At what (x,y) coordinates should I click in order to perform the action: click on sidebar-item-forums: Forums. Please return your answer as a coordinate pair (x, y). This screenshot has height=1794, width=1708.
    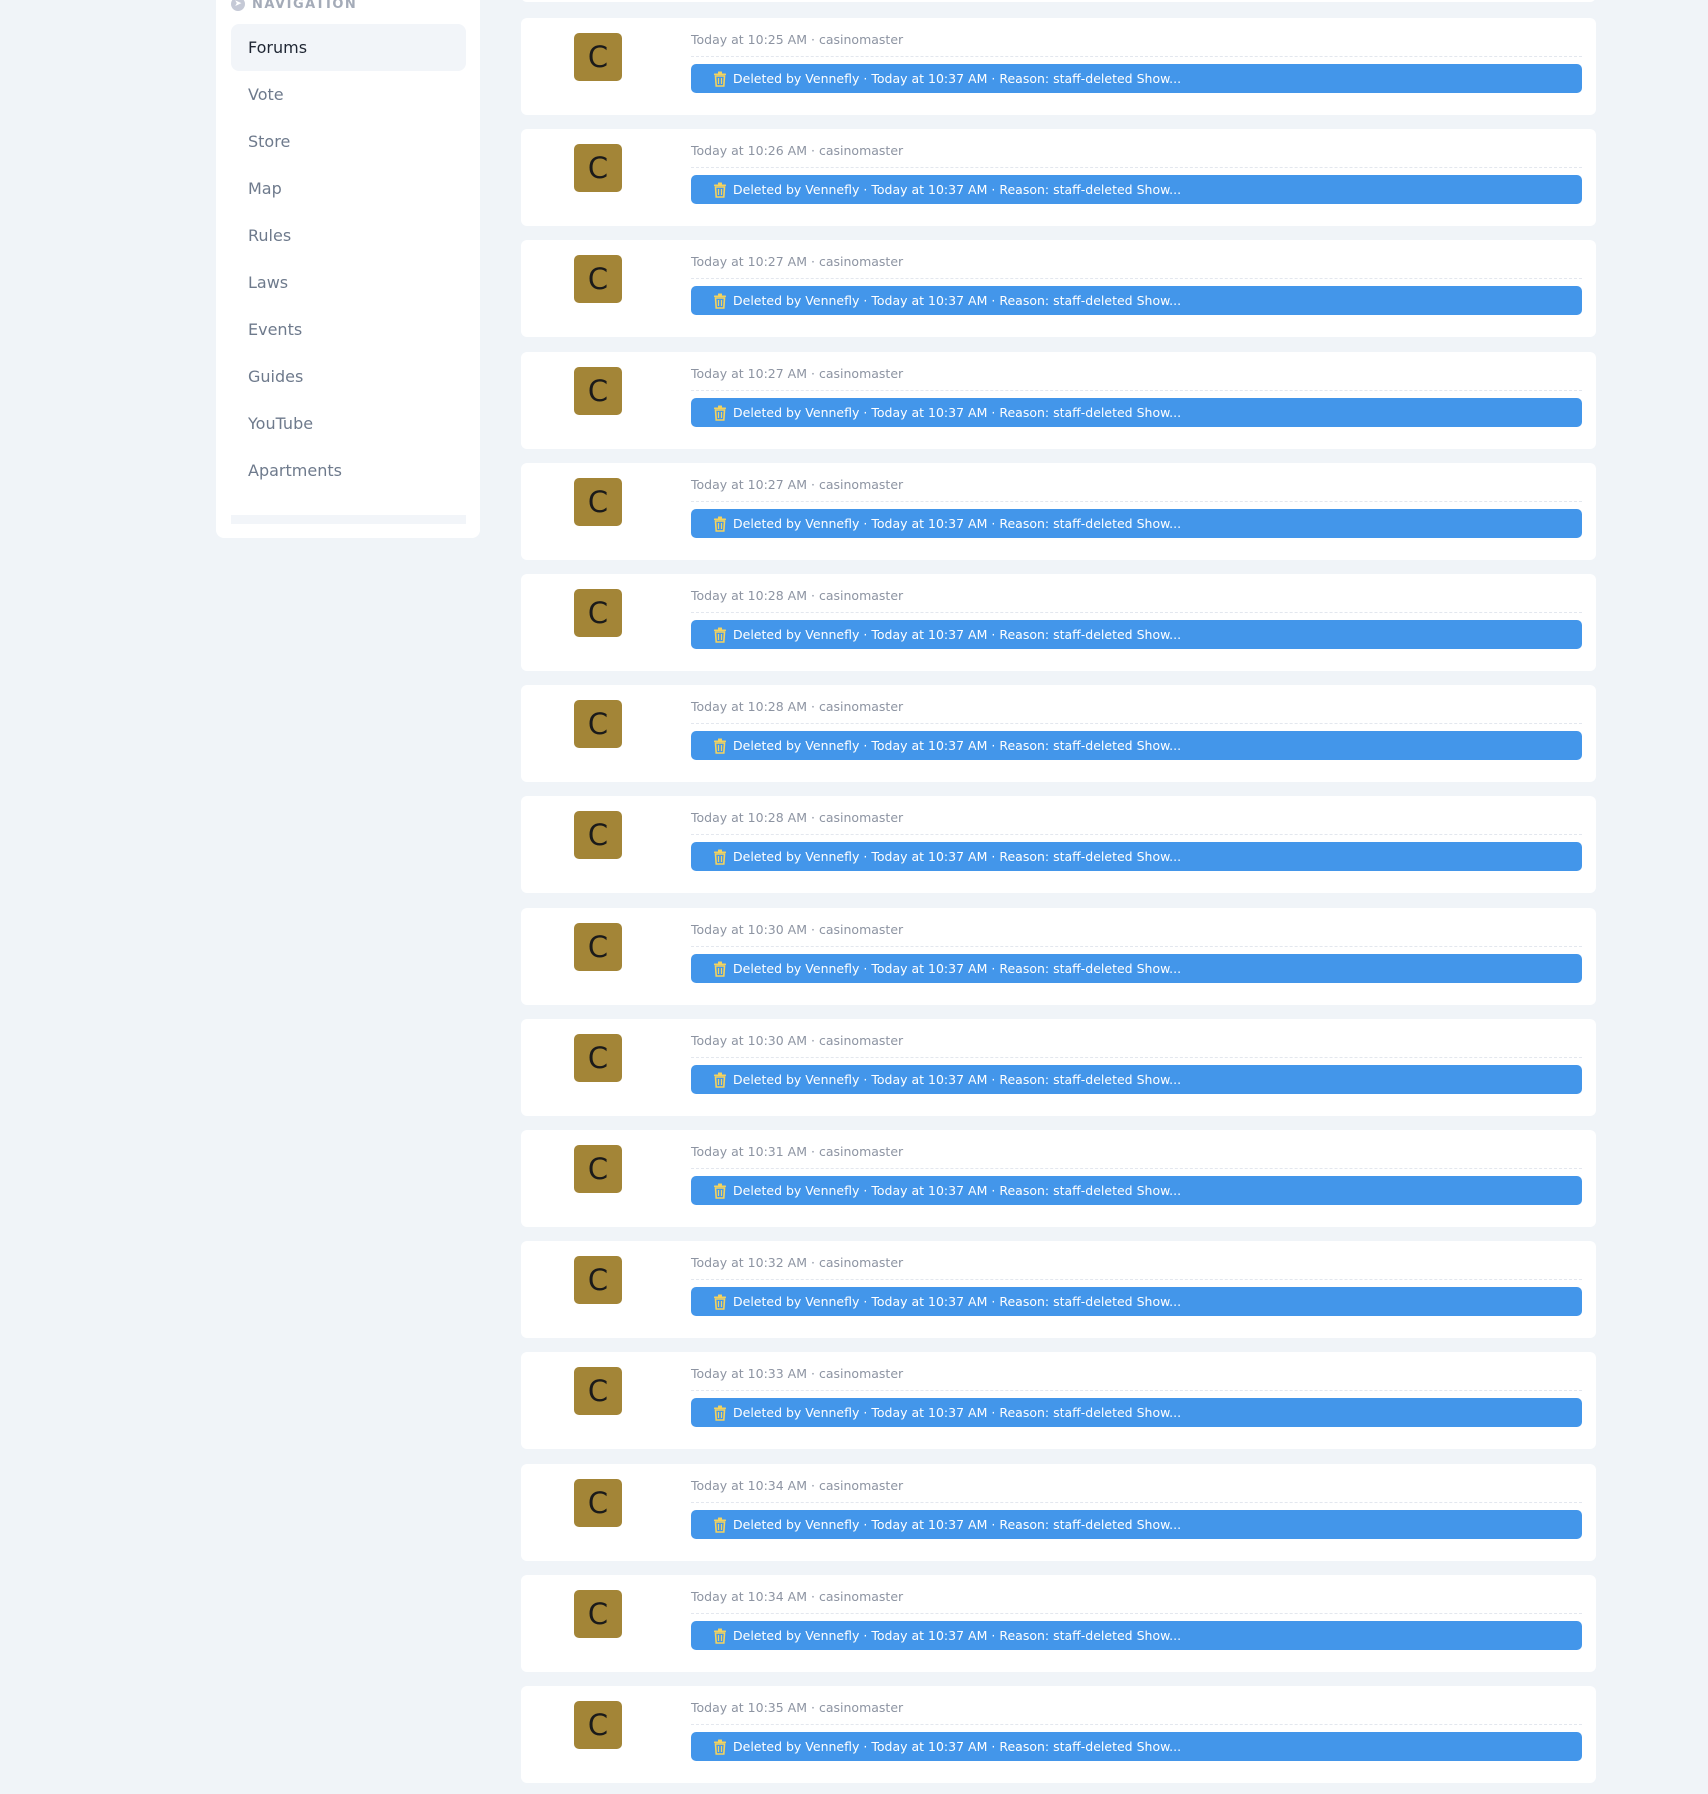
    Looking at the image, I should click on (348, 47).